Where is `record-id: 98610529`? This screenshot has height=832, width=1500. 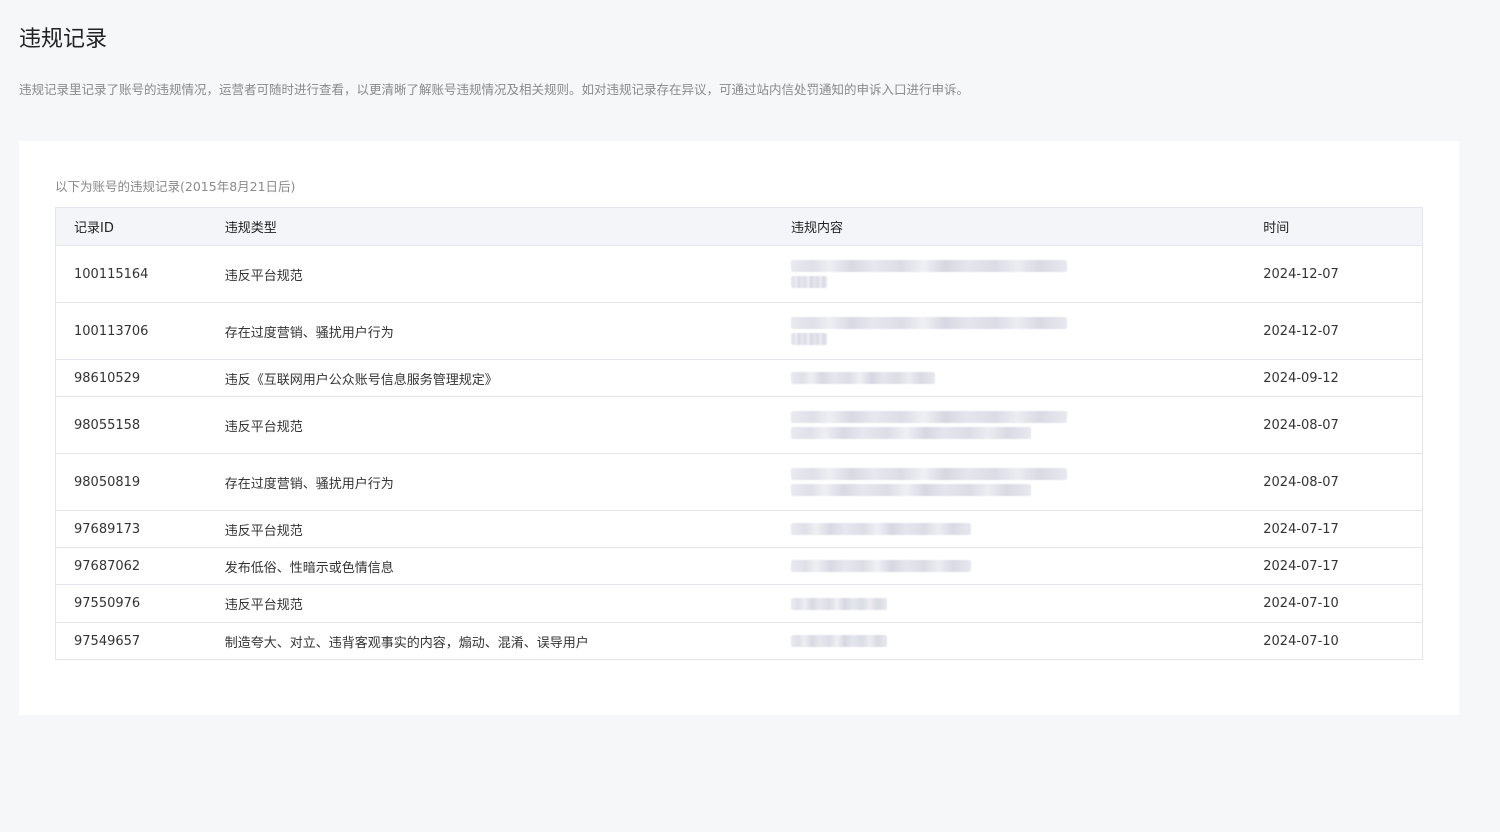
record-id: 98610529 is located at coordinates (107, 378).